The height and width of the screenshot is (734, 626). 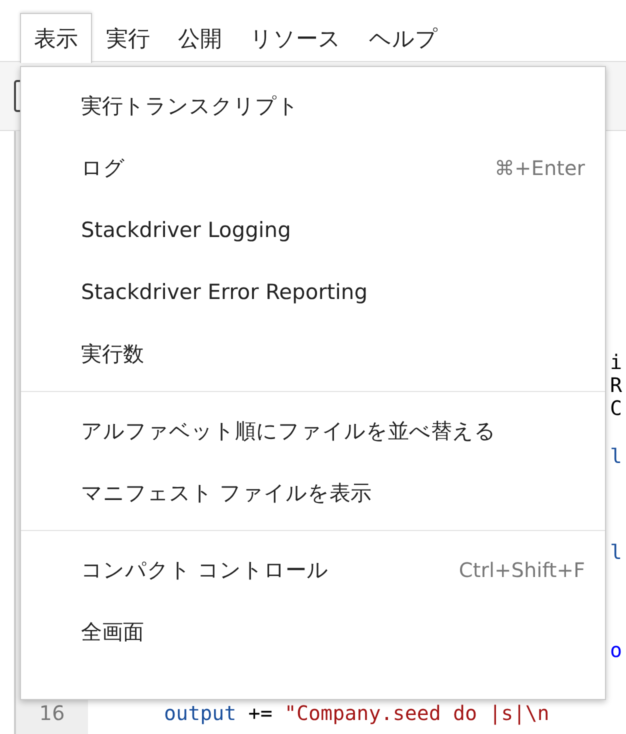 What do you see at coordinates (313, 168) in the screenshot?
I see `menu-item: ログ ⌘+Enter` at bounding box center [313, 168].